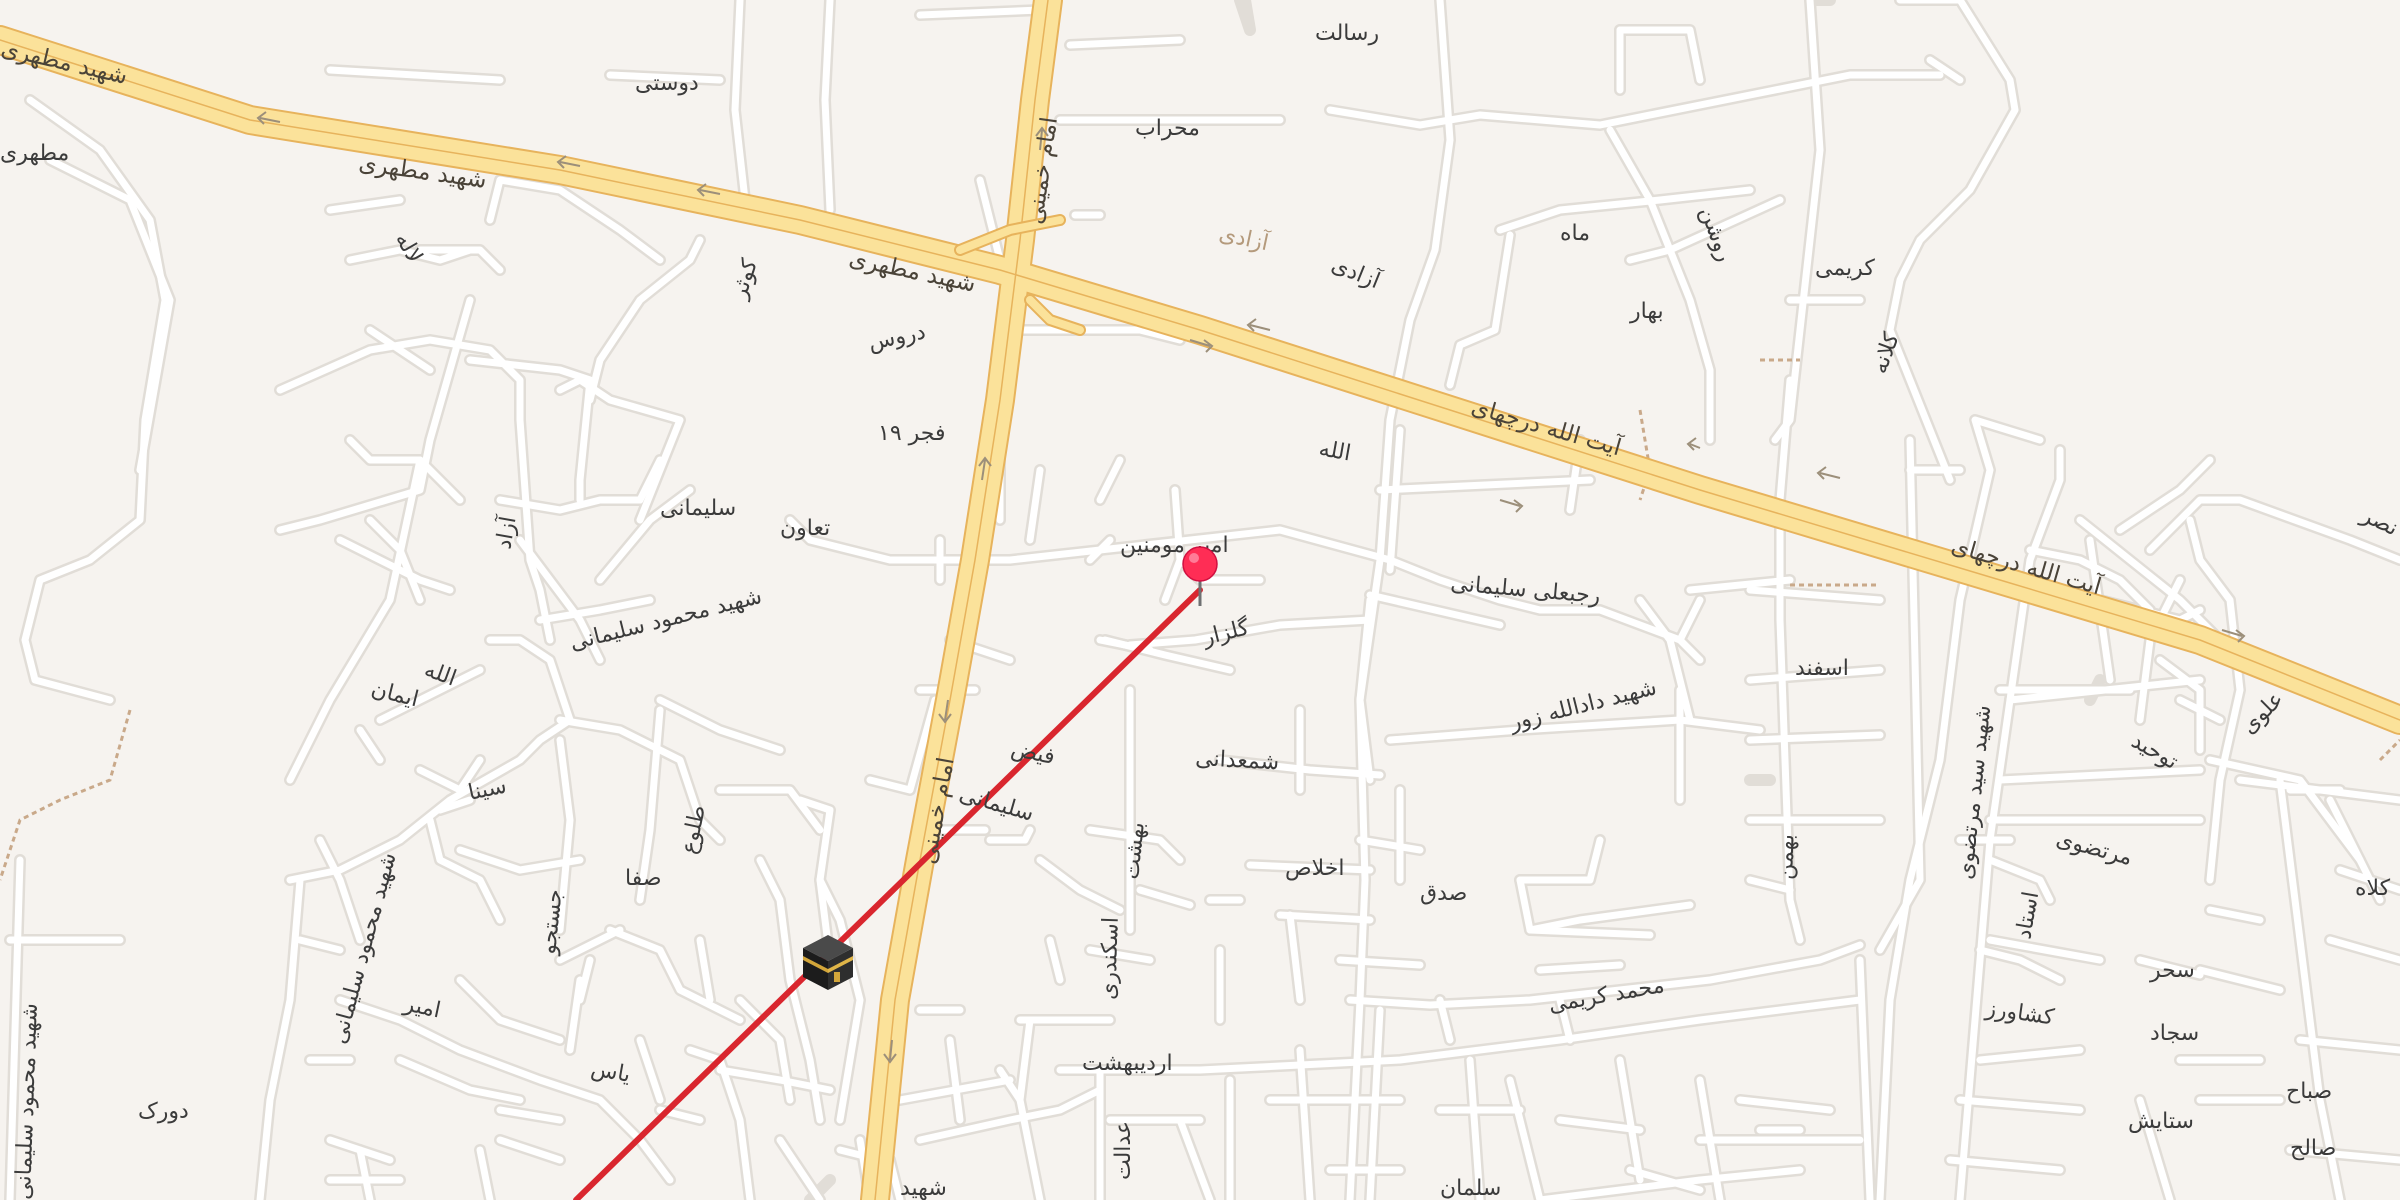 Image resolution: width=2400 pixels, height=1200 pixels. What do you see at coordinates (923, 1188) in the screenshot?
I see `street-label: شهید` at bounding box center [923, 1188].